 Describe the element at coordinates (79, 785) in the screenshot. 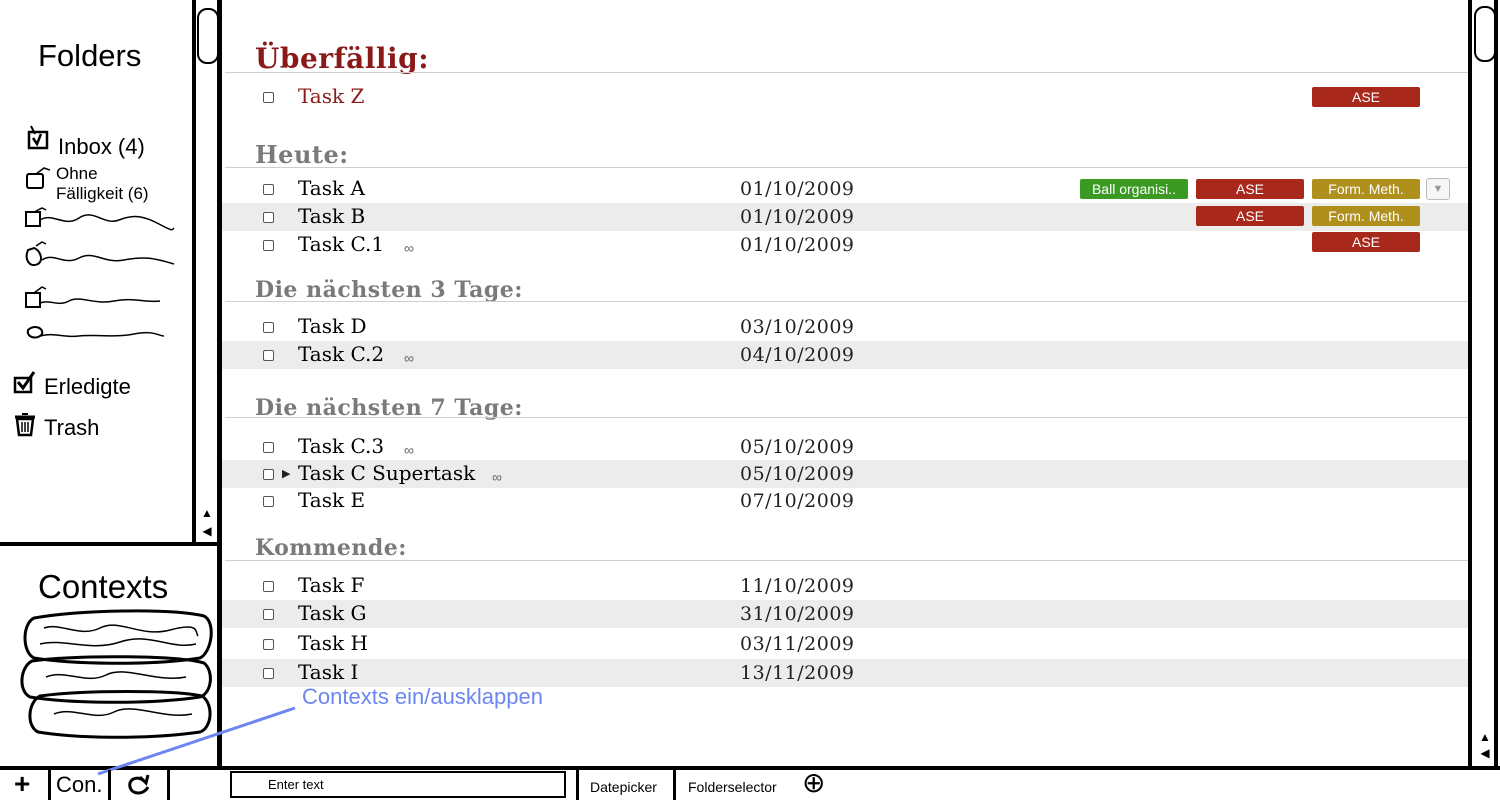

I see `contexts-toggle-button: Con.` at that location.